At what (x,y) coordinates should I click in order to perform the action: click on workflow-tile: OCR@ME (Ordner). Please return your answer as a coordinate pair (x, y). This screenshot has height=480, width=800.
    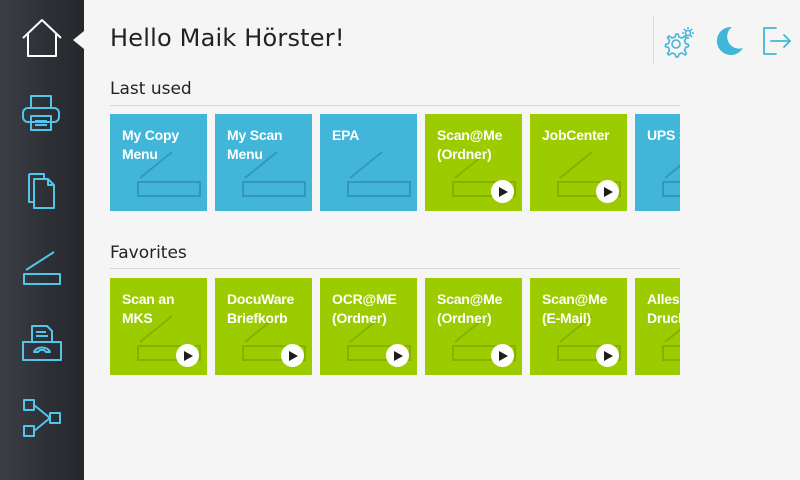
    Looking at the image, I should click on (368, 326).